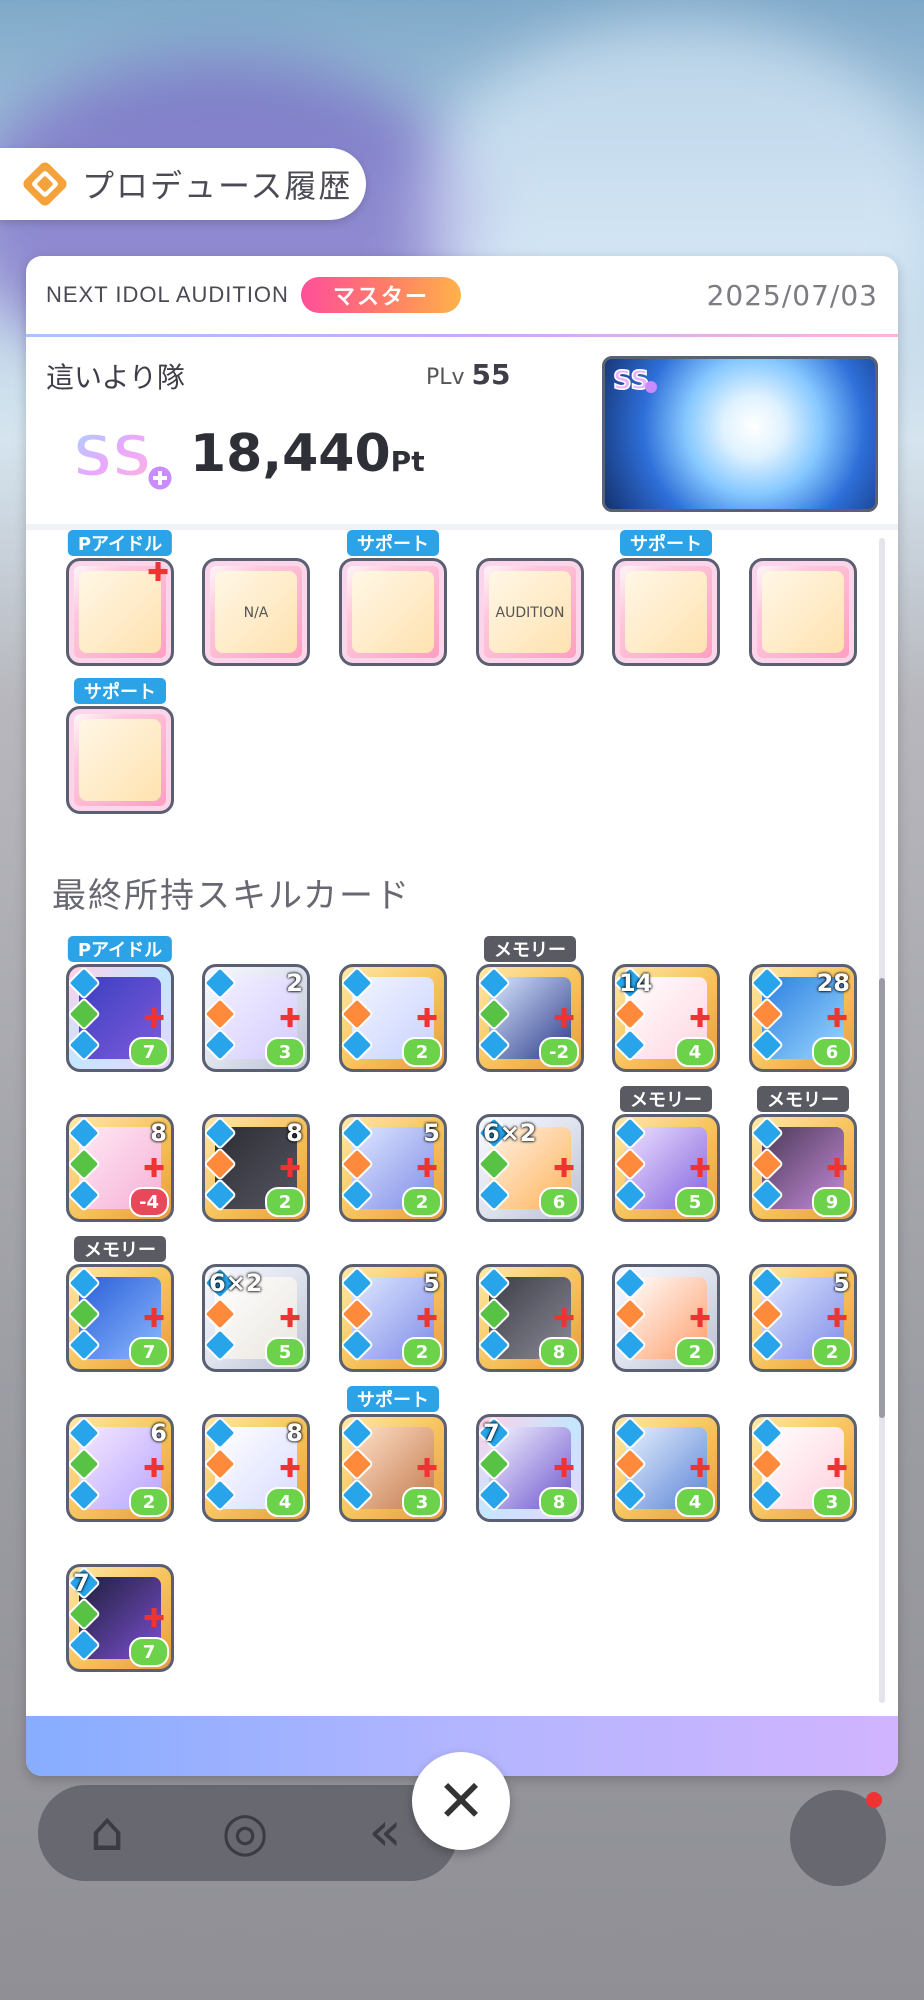 The width and height of the screenshot is (924, 2000). What do you see at coordinates (245, 1833) in the screenshot?
I see `shop-icon: ◎` at bounding box center [245, 1833].